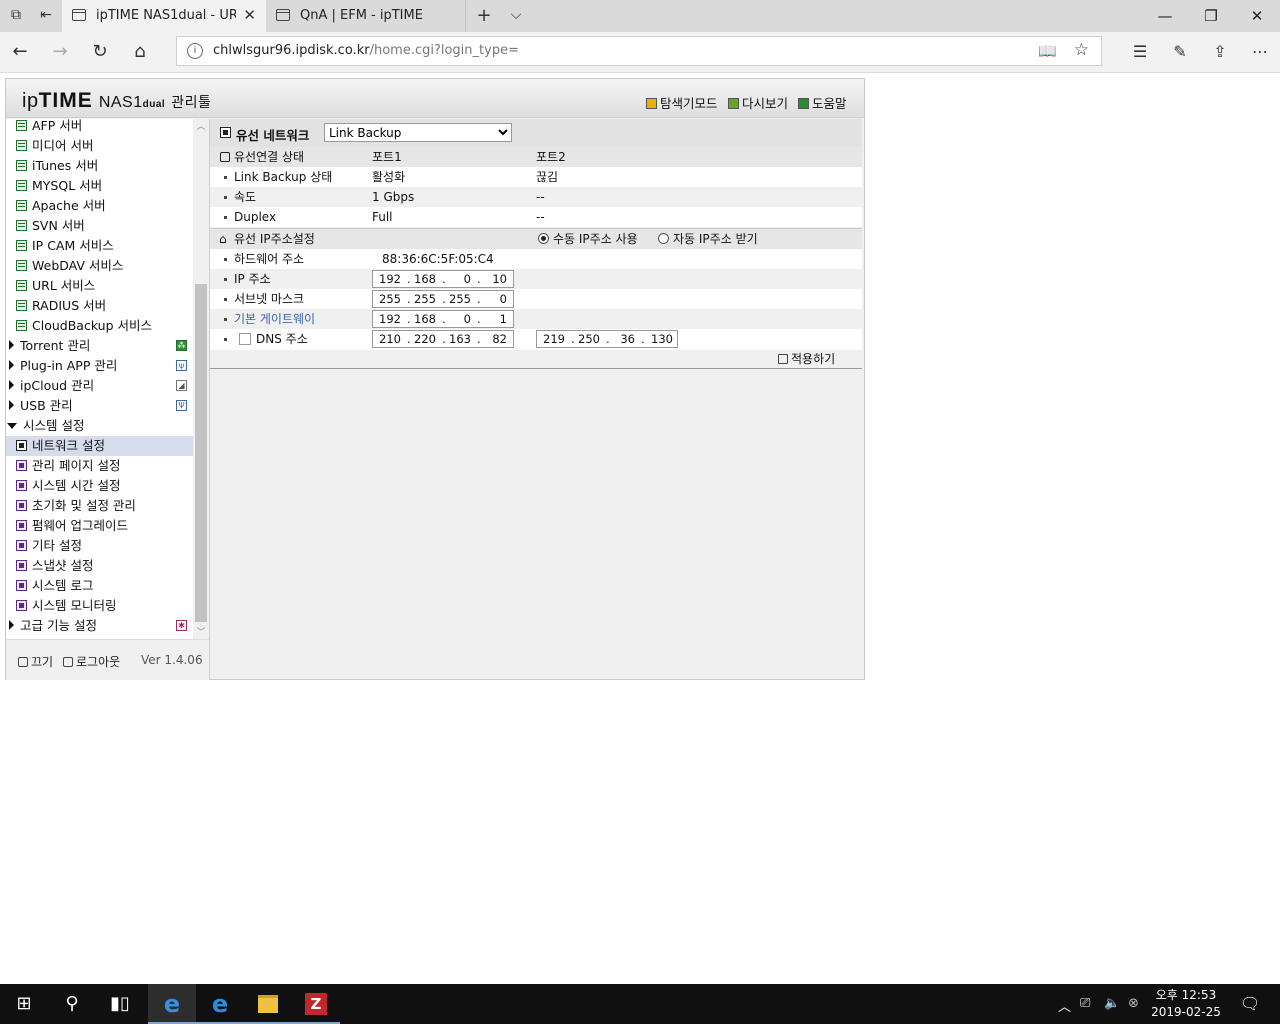 This screenshot has width=1280, height=1024. What do you see at coordinates (104, 546) in the screenshot?
I see `sidebar-item-misc: 기타 설정` at bounding box center [104, 546].